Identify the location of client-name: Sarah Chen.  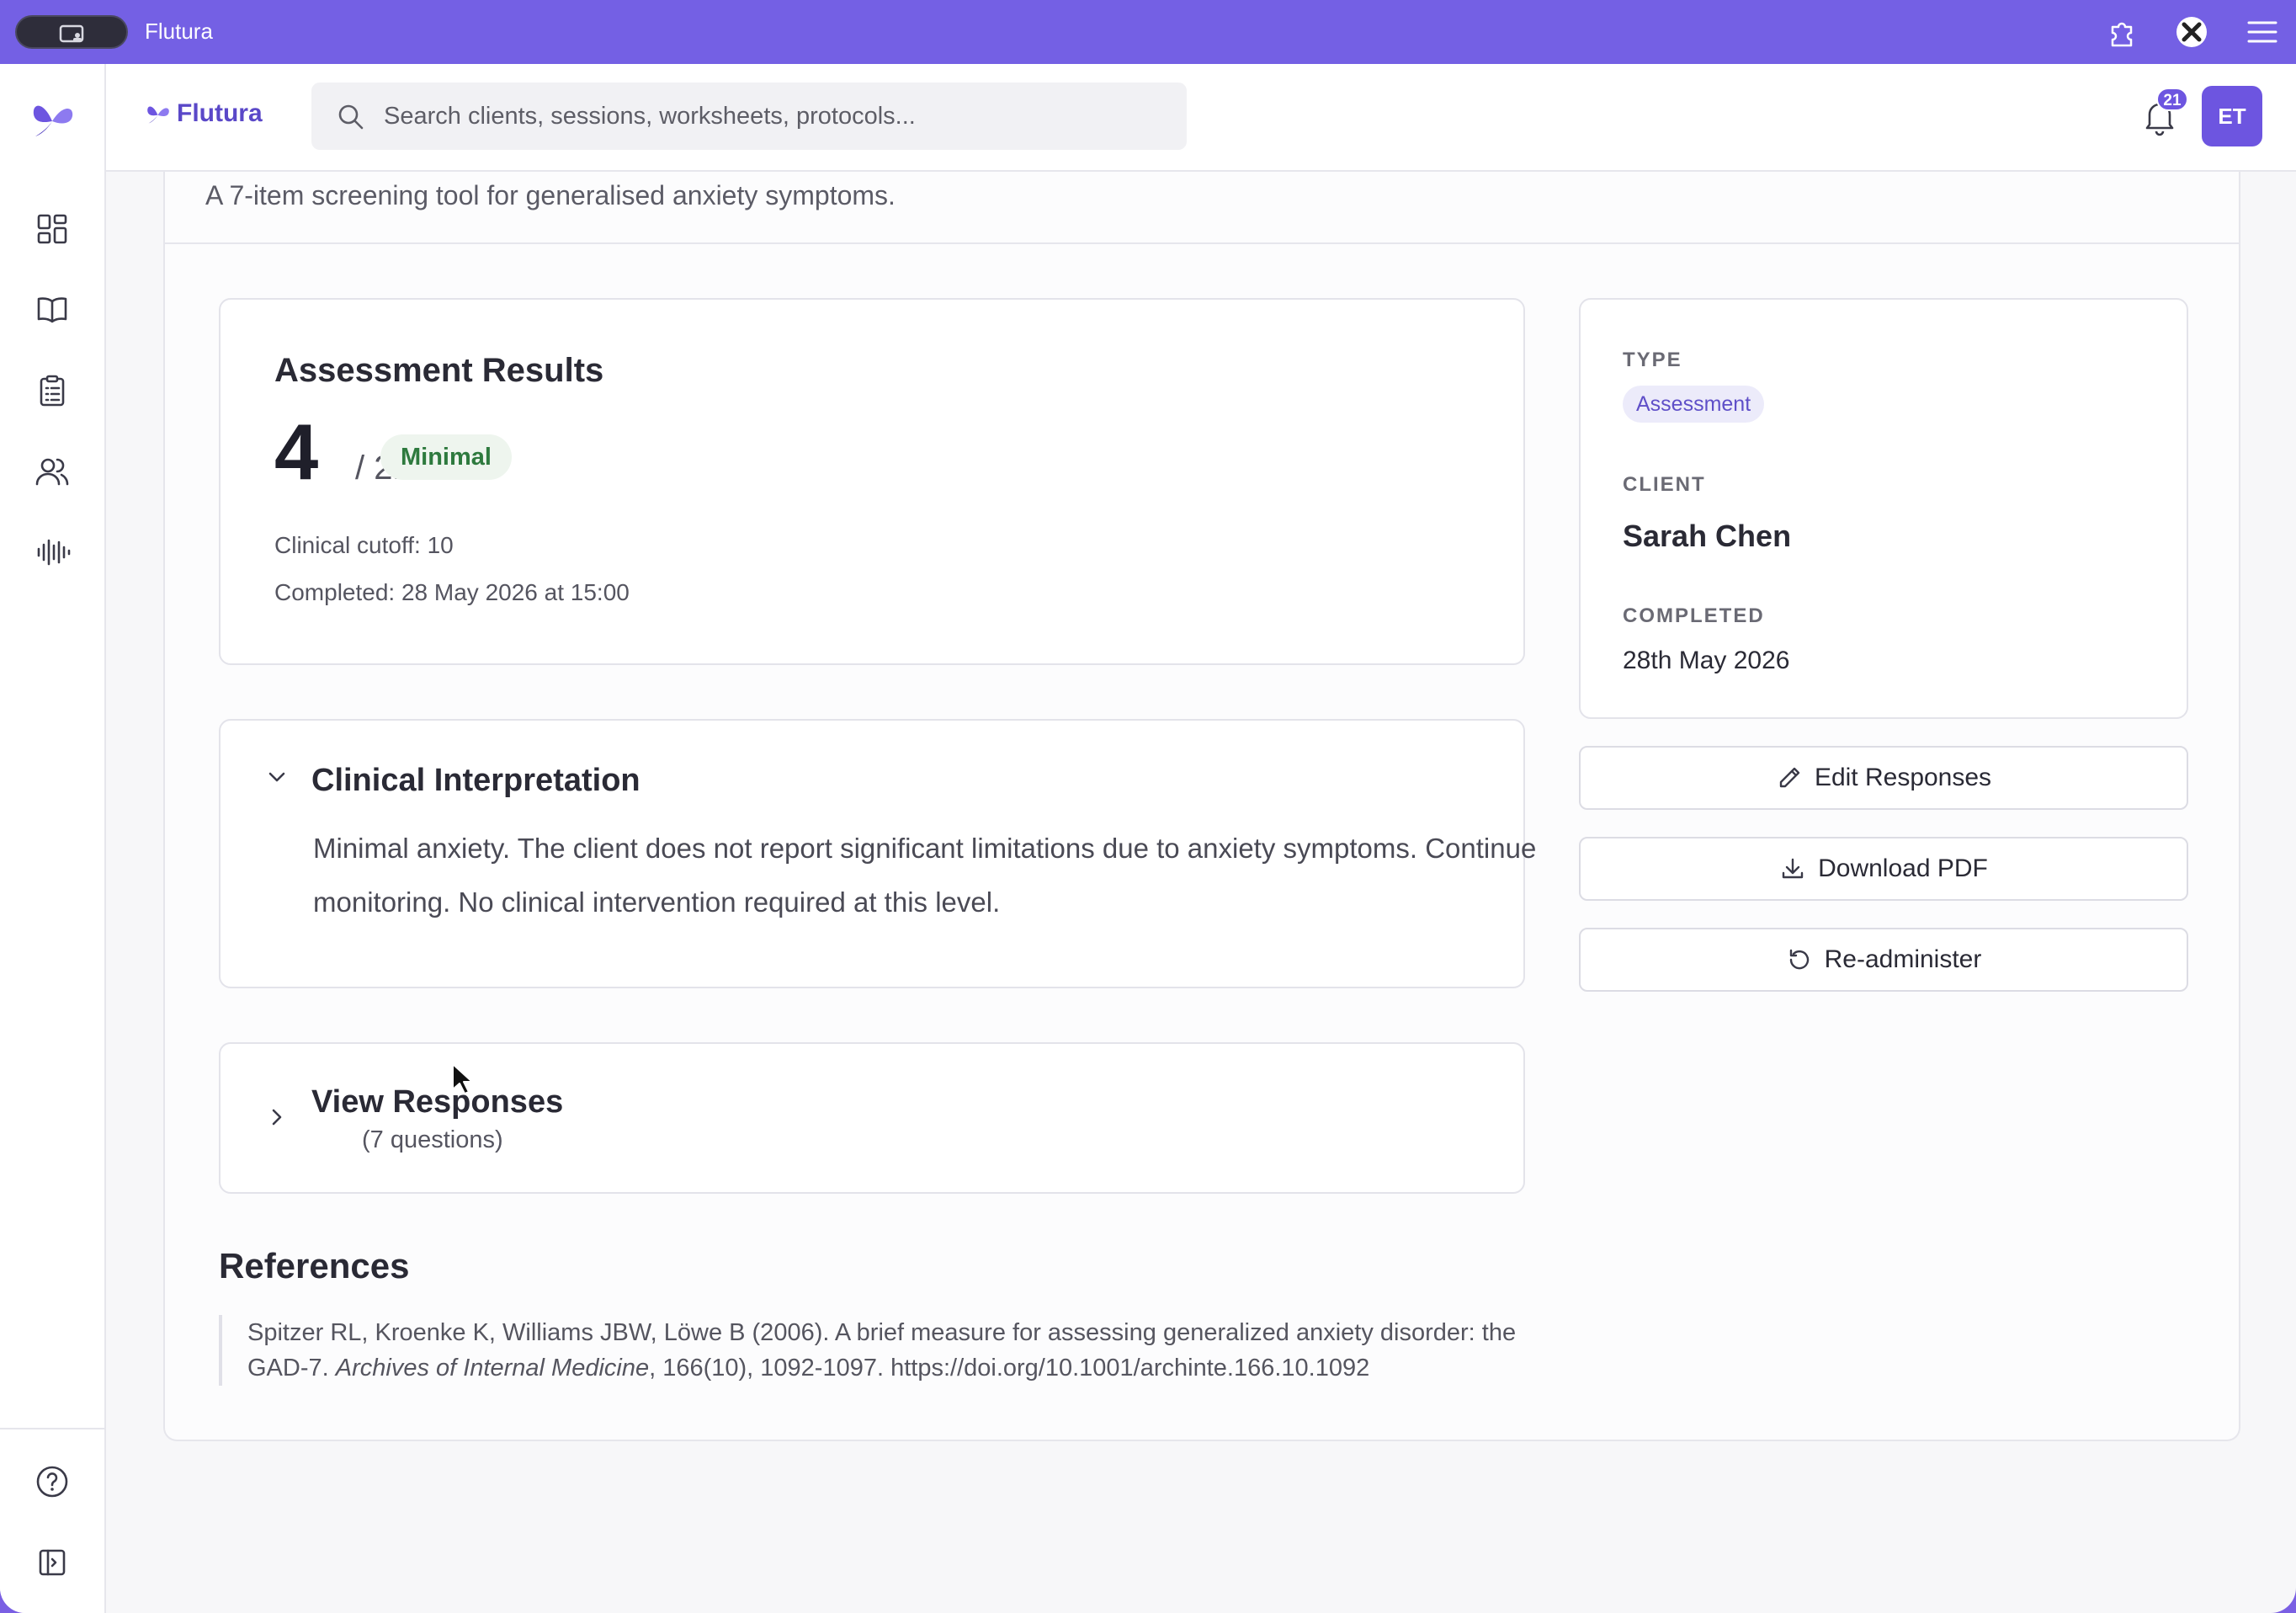
(1707, 536).